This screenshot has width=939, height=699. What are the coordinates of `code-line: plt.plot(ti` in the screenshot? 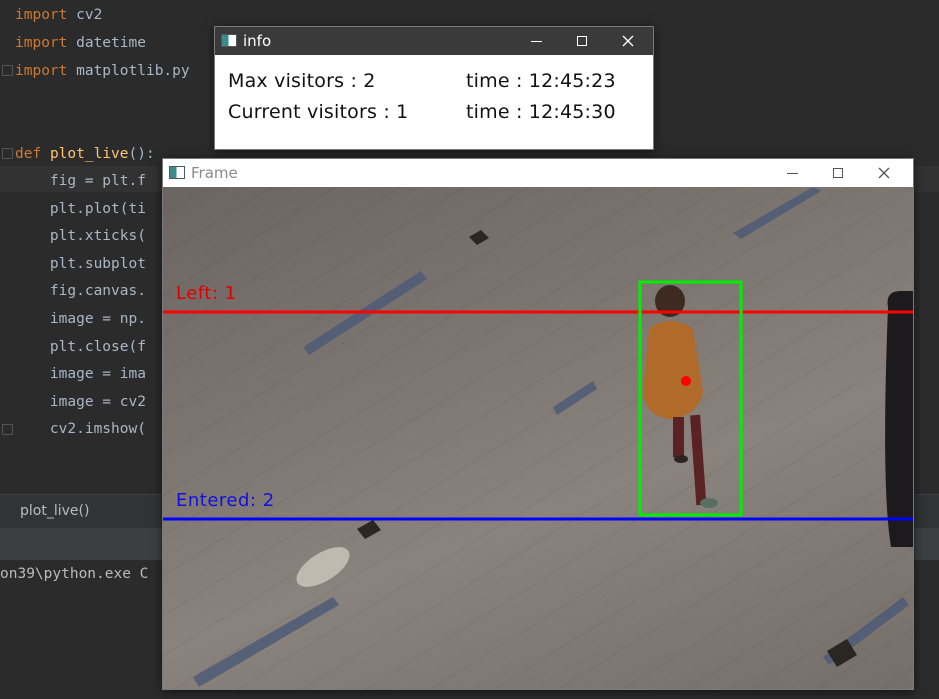 It's located at (80, 209).